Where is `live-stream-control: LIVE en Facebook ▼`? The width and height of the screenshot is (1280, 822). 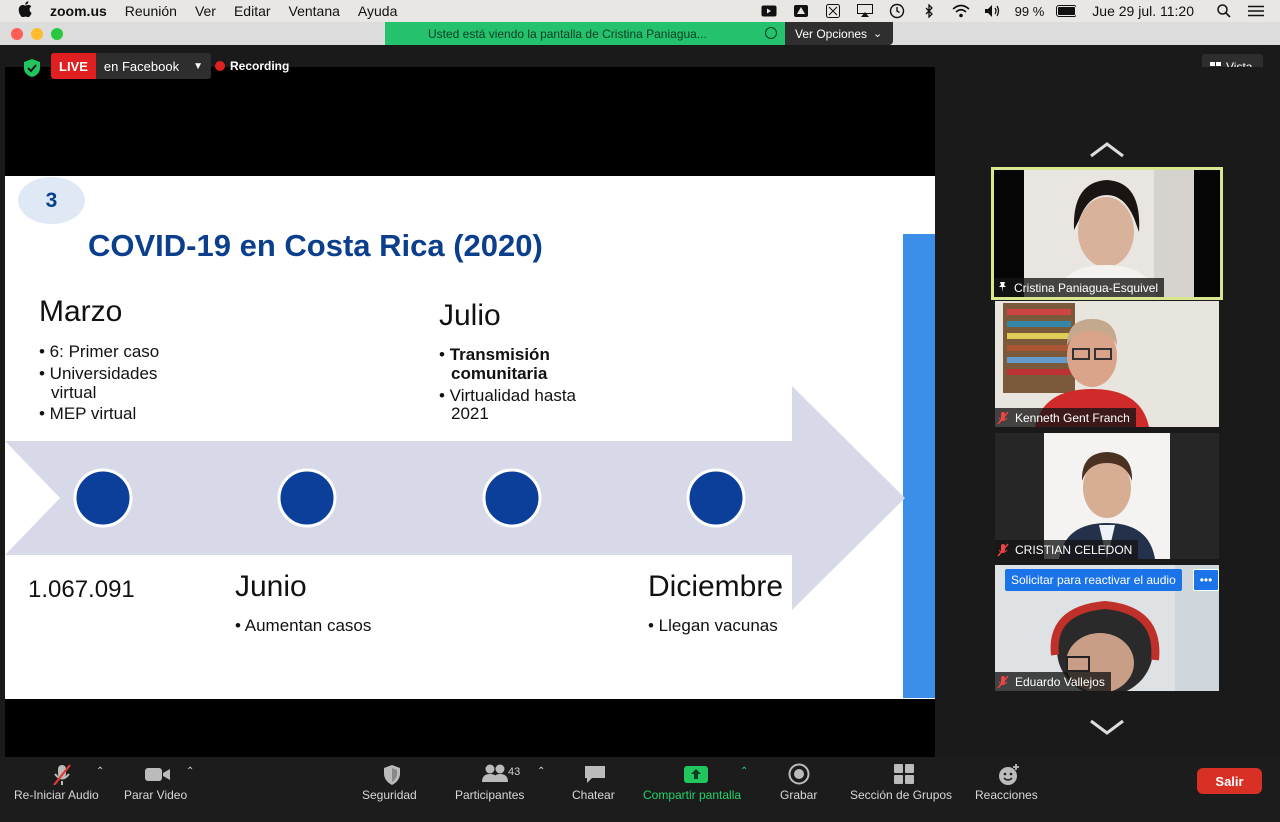
live-stream-control: LIVE en Facebook ▼ is located at coordinates (131, 66).